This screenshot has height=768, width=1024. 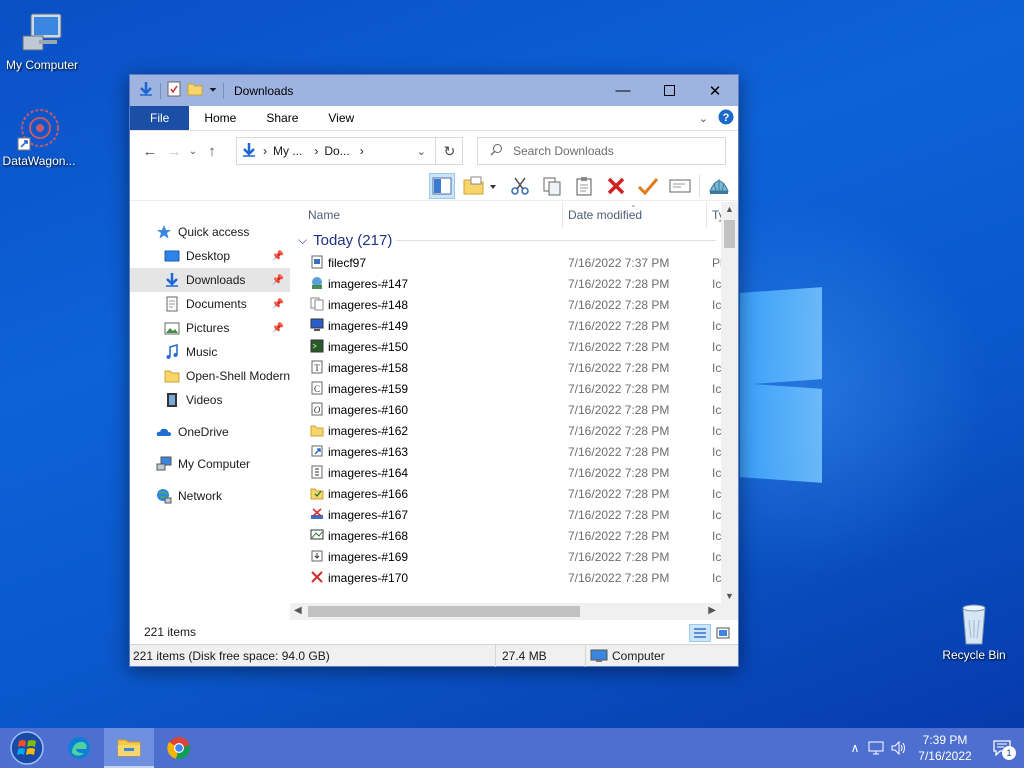 I want to click on column-date-modified: Date modified, so click(x=605, y=215).